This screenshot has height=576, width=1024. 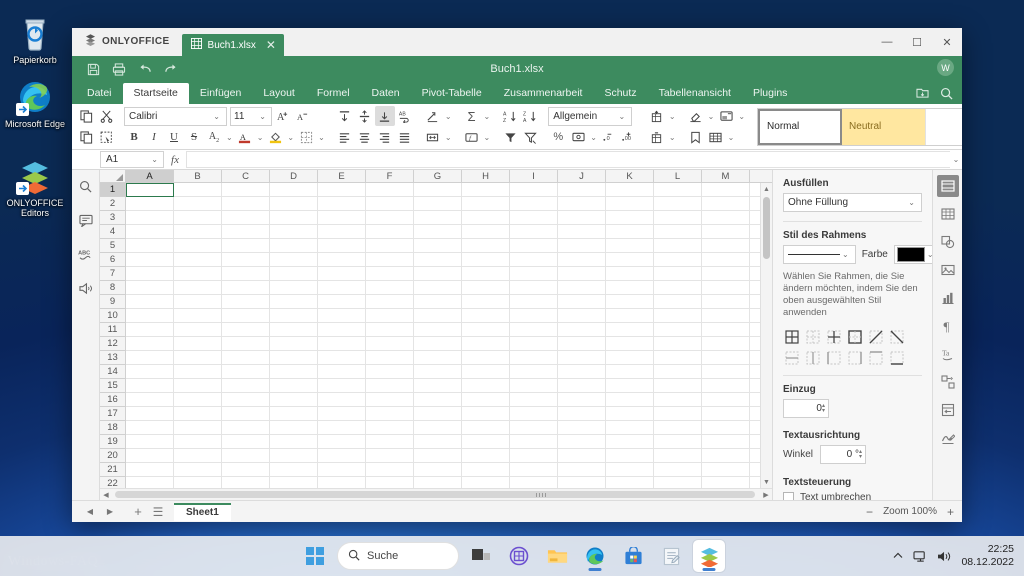 I want to click on tab-pivot-tabelle: Pivot-Tabelle, so click(x=452, y=93).